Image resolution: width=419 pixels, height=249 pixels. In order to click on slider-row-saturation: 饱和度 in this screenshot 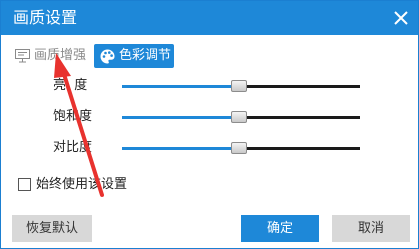, I will do `click(209, 117)`.